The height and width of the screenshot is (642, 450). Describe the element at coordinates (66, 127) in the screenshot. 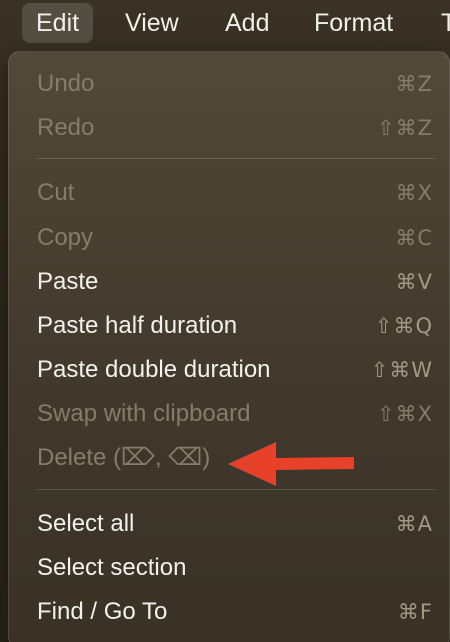

I see `menu-item-label: Redo` at that location.